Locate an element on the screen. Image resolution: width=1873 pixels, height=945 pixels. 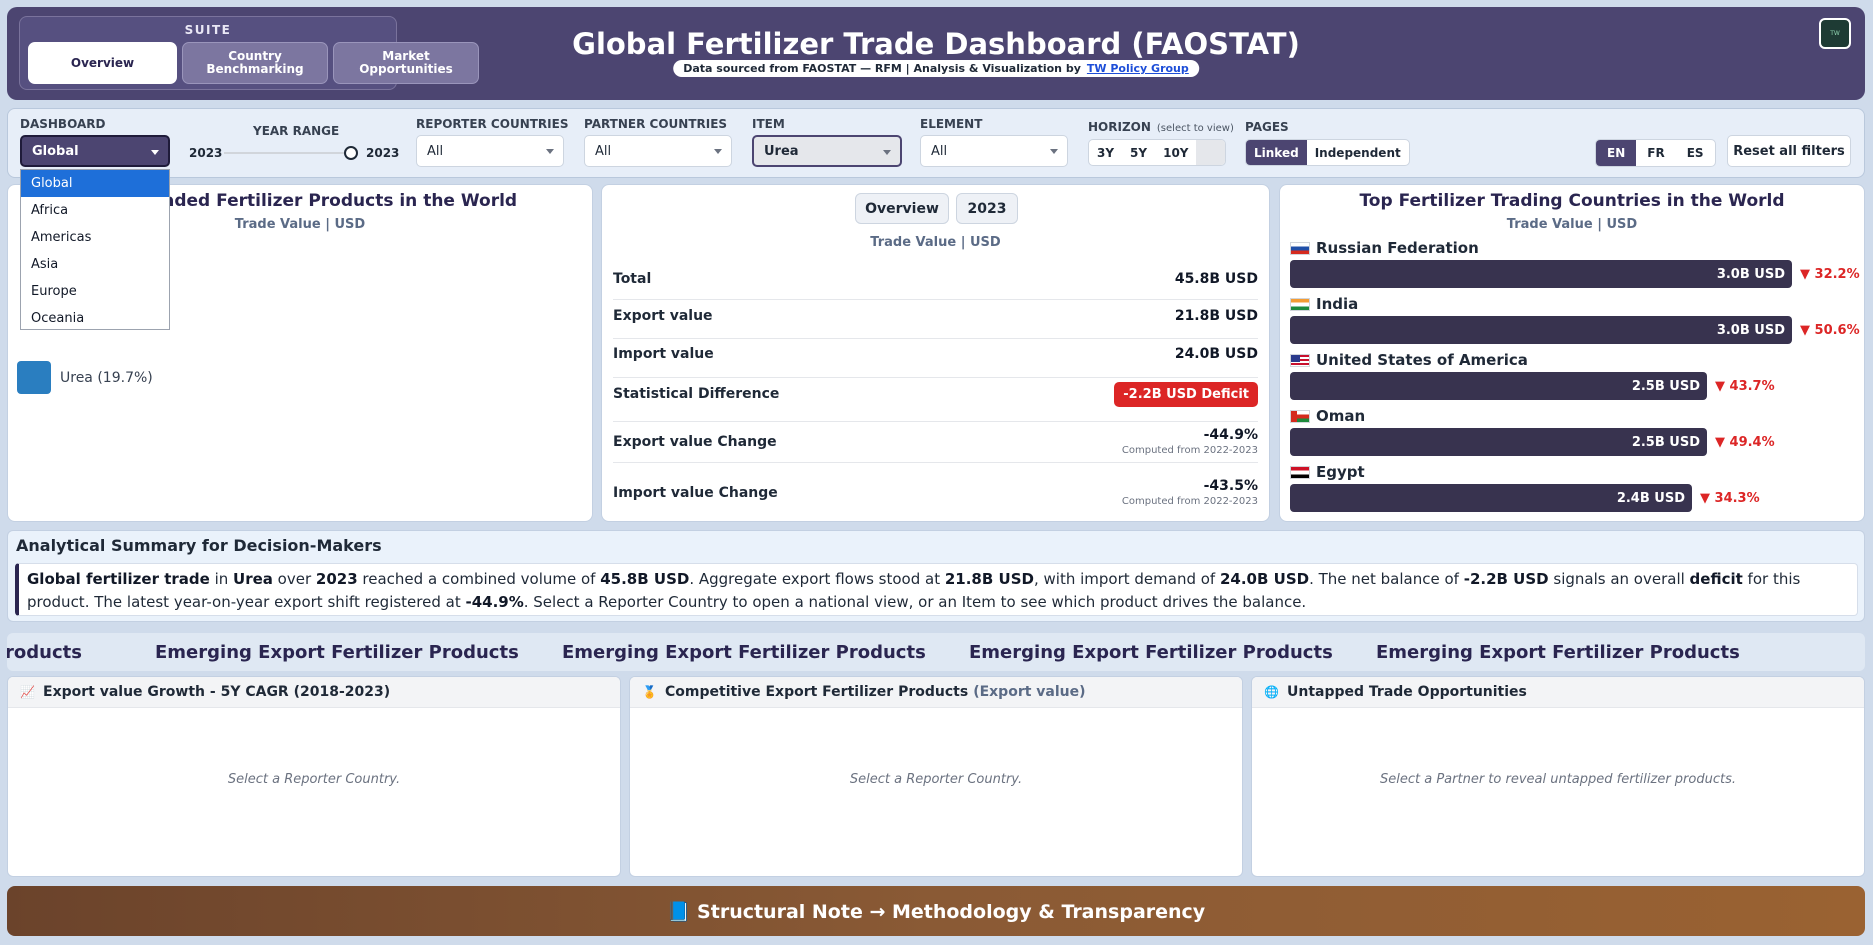
item-value: Urea is located at coordinates (781, 151).